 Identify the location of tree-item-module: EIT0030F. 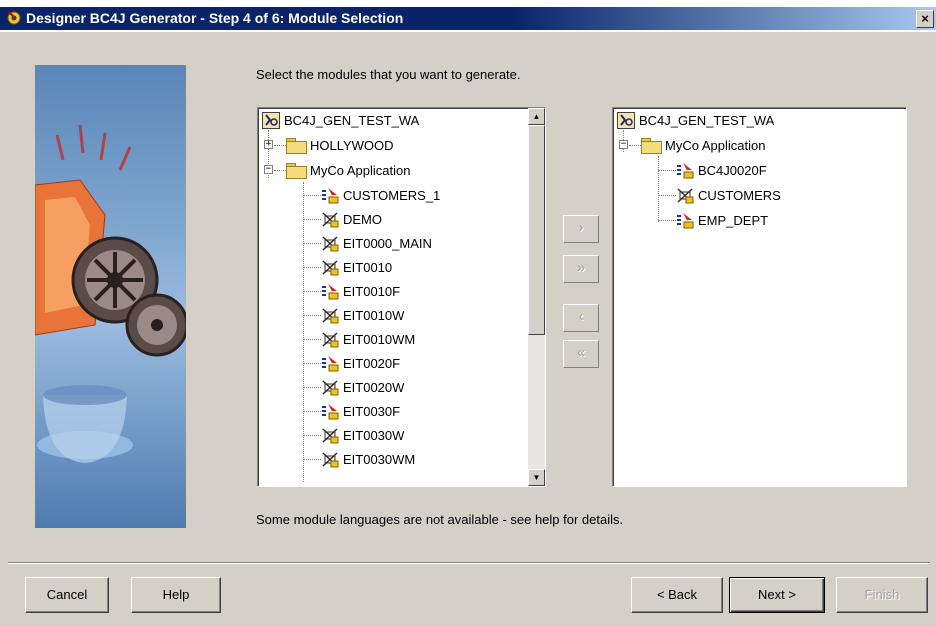
(360, 411).